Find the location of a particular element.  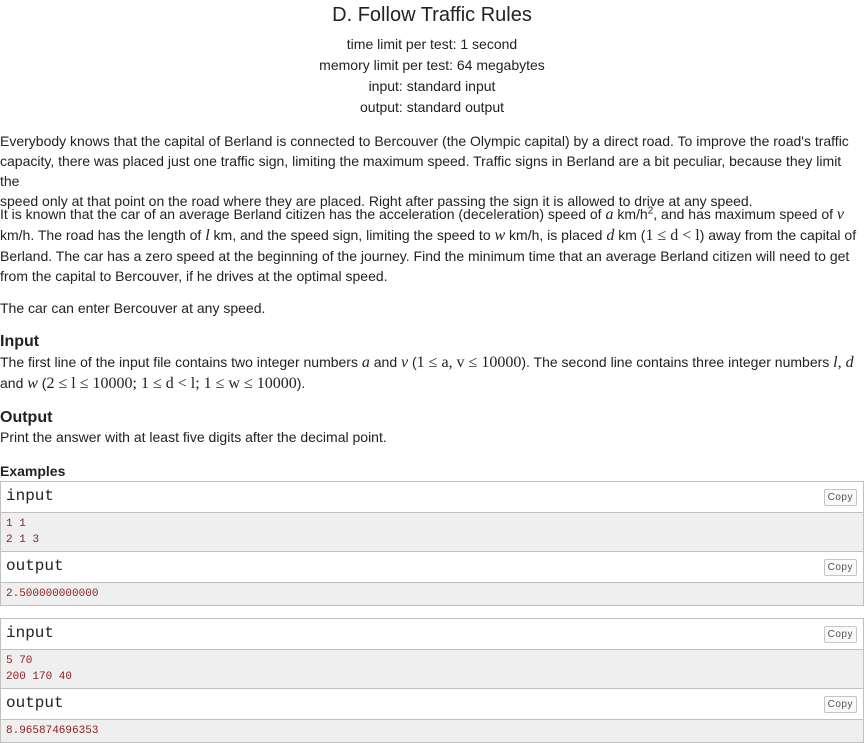

math-expression: 2 ≤ l ≤ 10000; 1 ≤ d < l; 1 ≤ w ≤ 10000 is located at coordinates (171, 383).